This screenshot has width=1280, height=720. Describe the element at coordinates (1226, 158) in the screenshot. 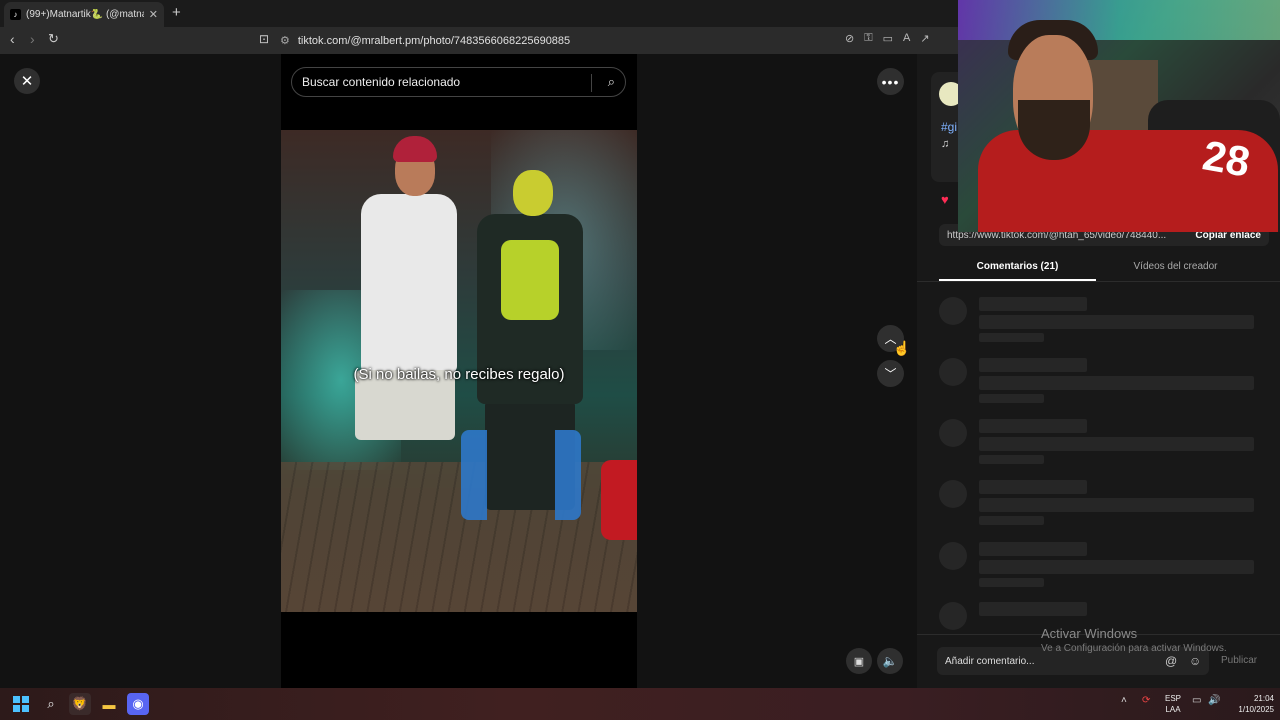

I see `jersey-number: 28` at that location.